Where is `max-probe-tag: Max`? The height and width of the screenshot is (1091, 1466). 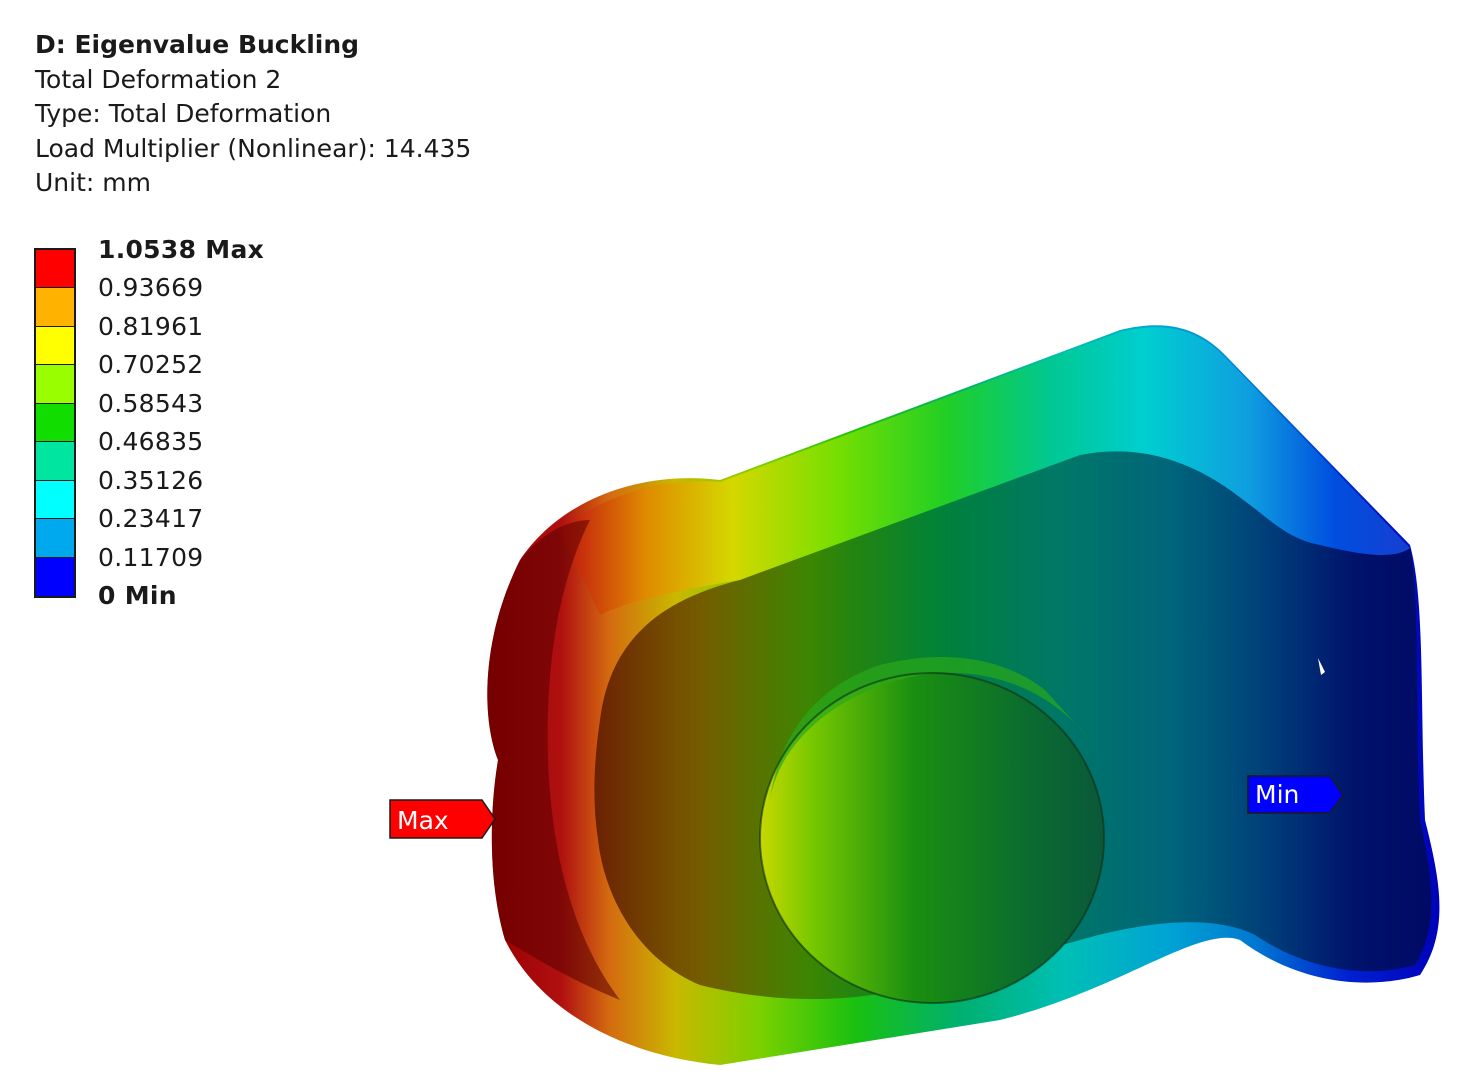
max-probe-tag: Max is located at coordinates (442, 819).